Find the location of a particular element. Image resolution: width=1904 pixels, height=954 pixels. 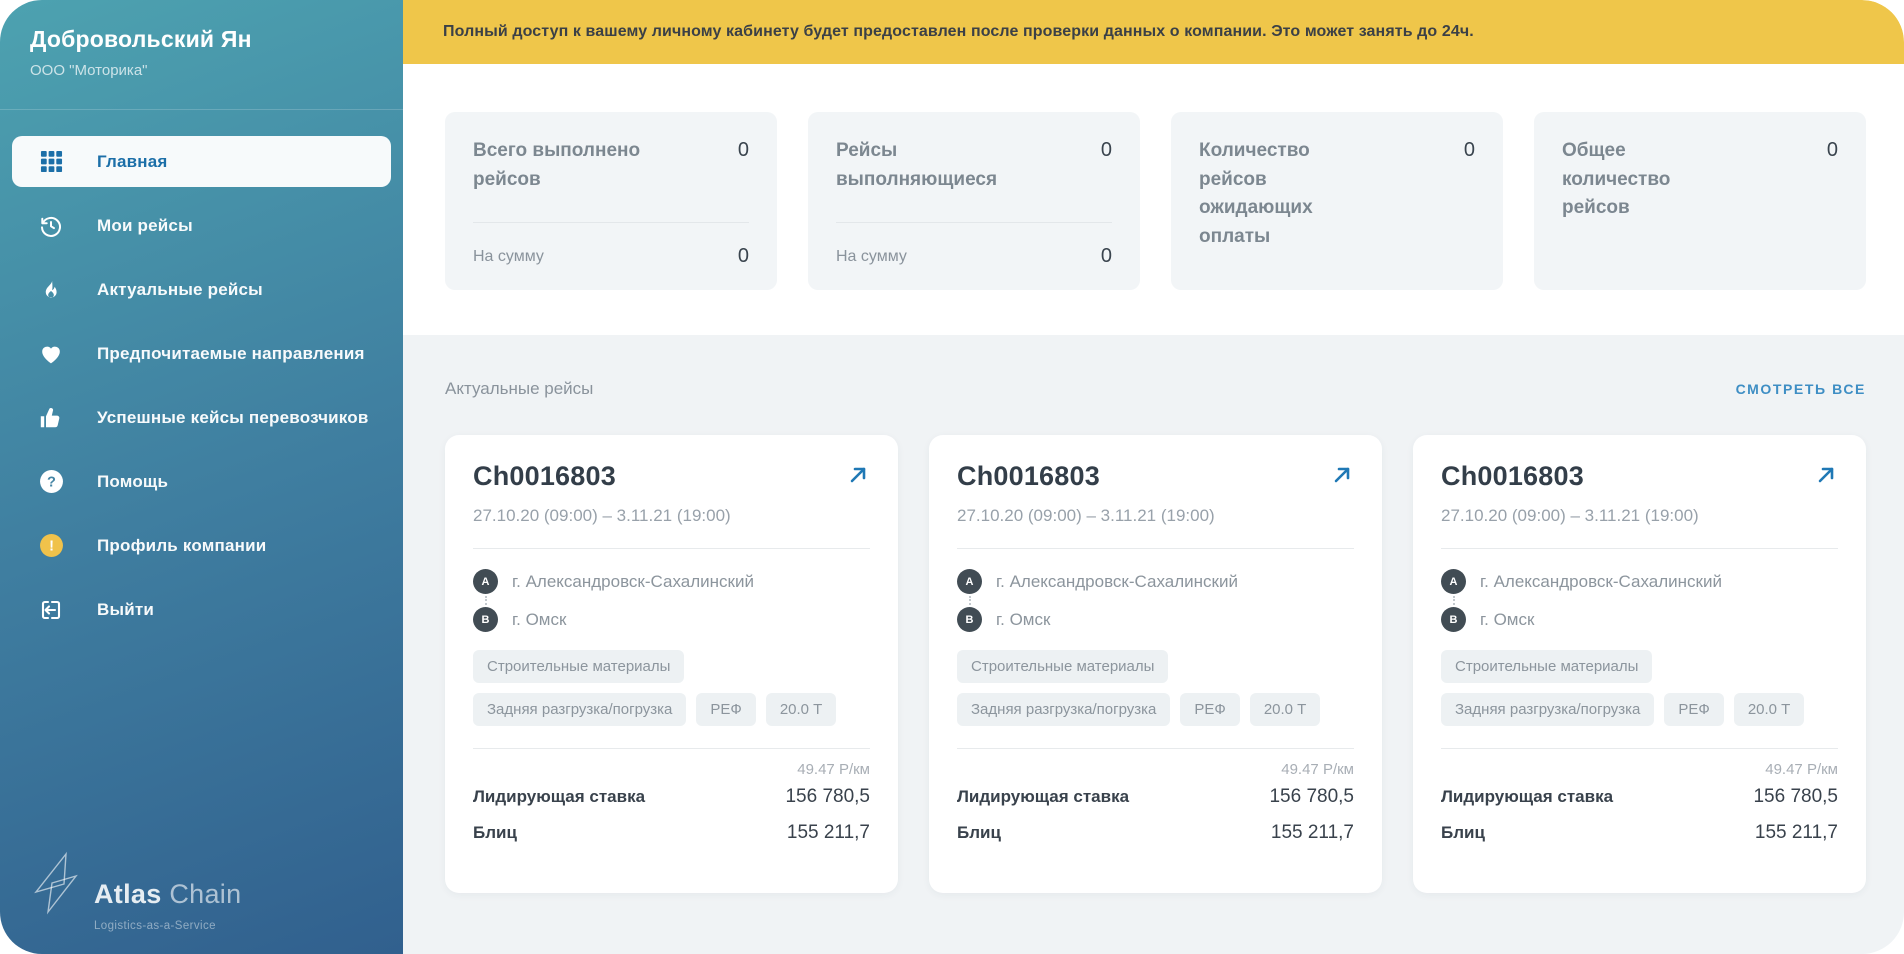

warning-icon: ! is located at coordinates (51, 546).